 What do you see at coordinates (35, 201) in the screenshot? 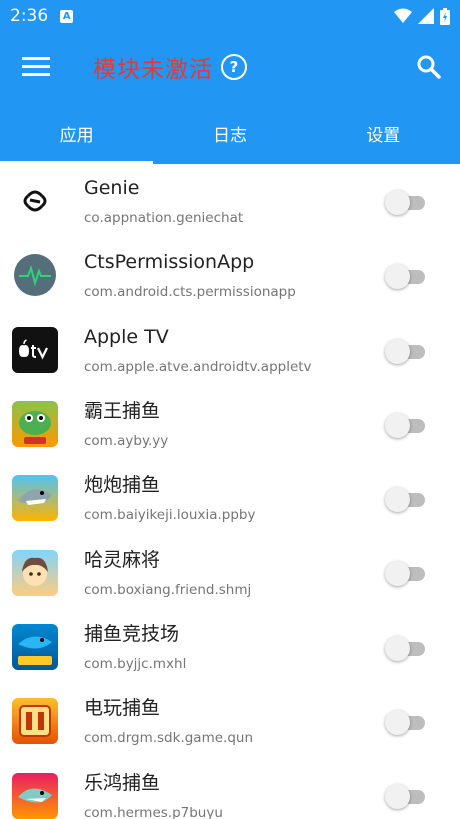
I see `genie-logo-icon` at bounding box center [35, 201].